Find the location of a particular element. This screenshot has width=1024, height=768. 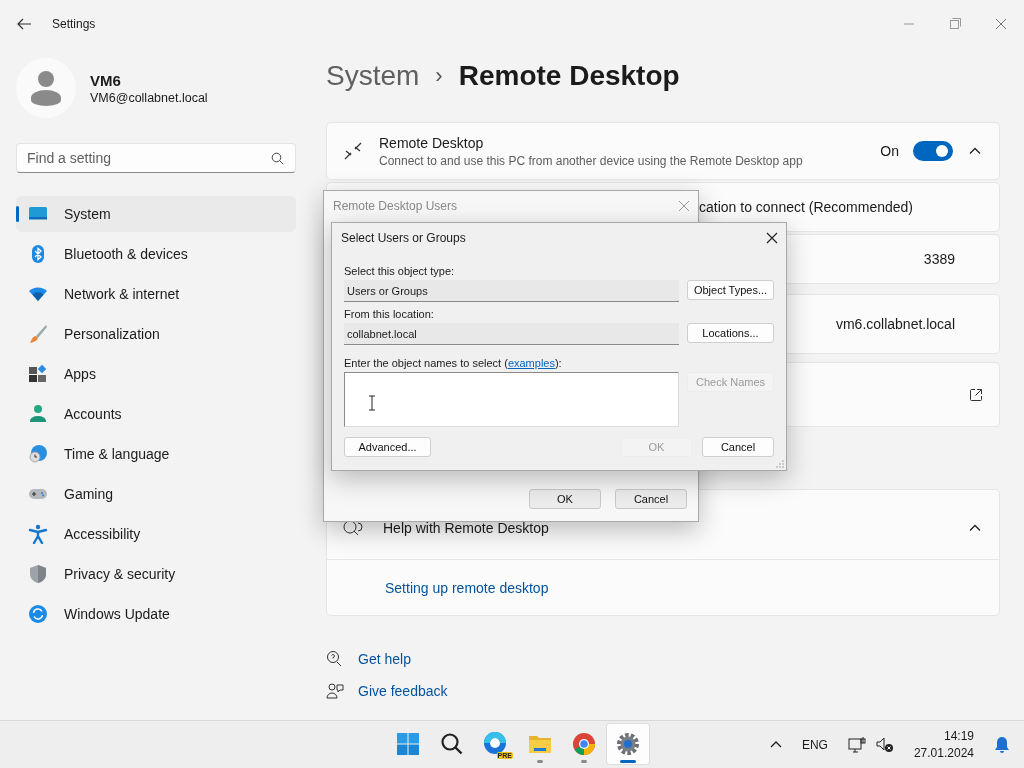

field-label: From this location: is located at coordinates (389, 314).